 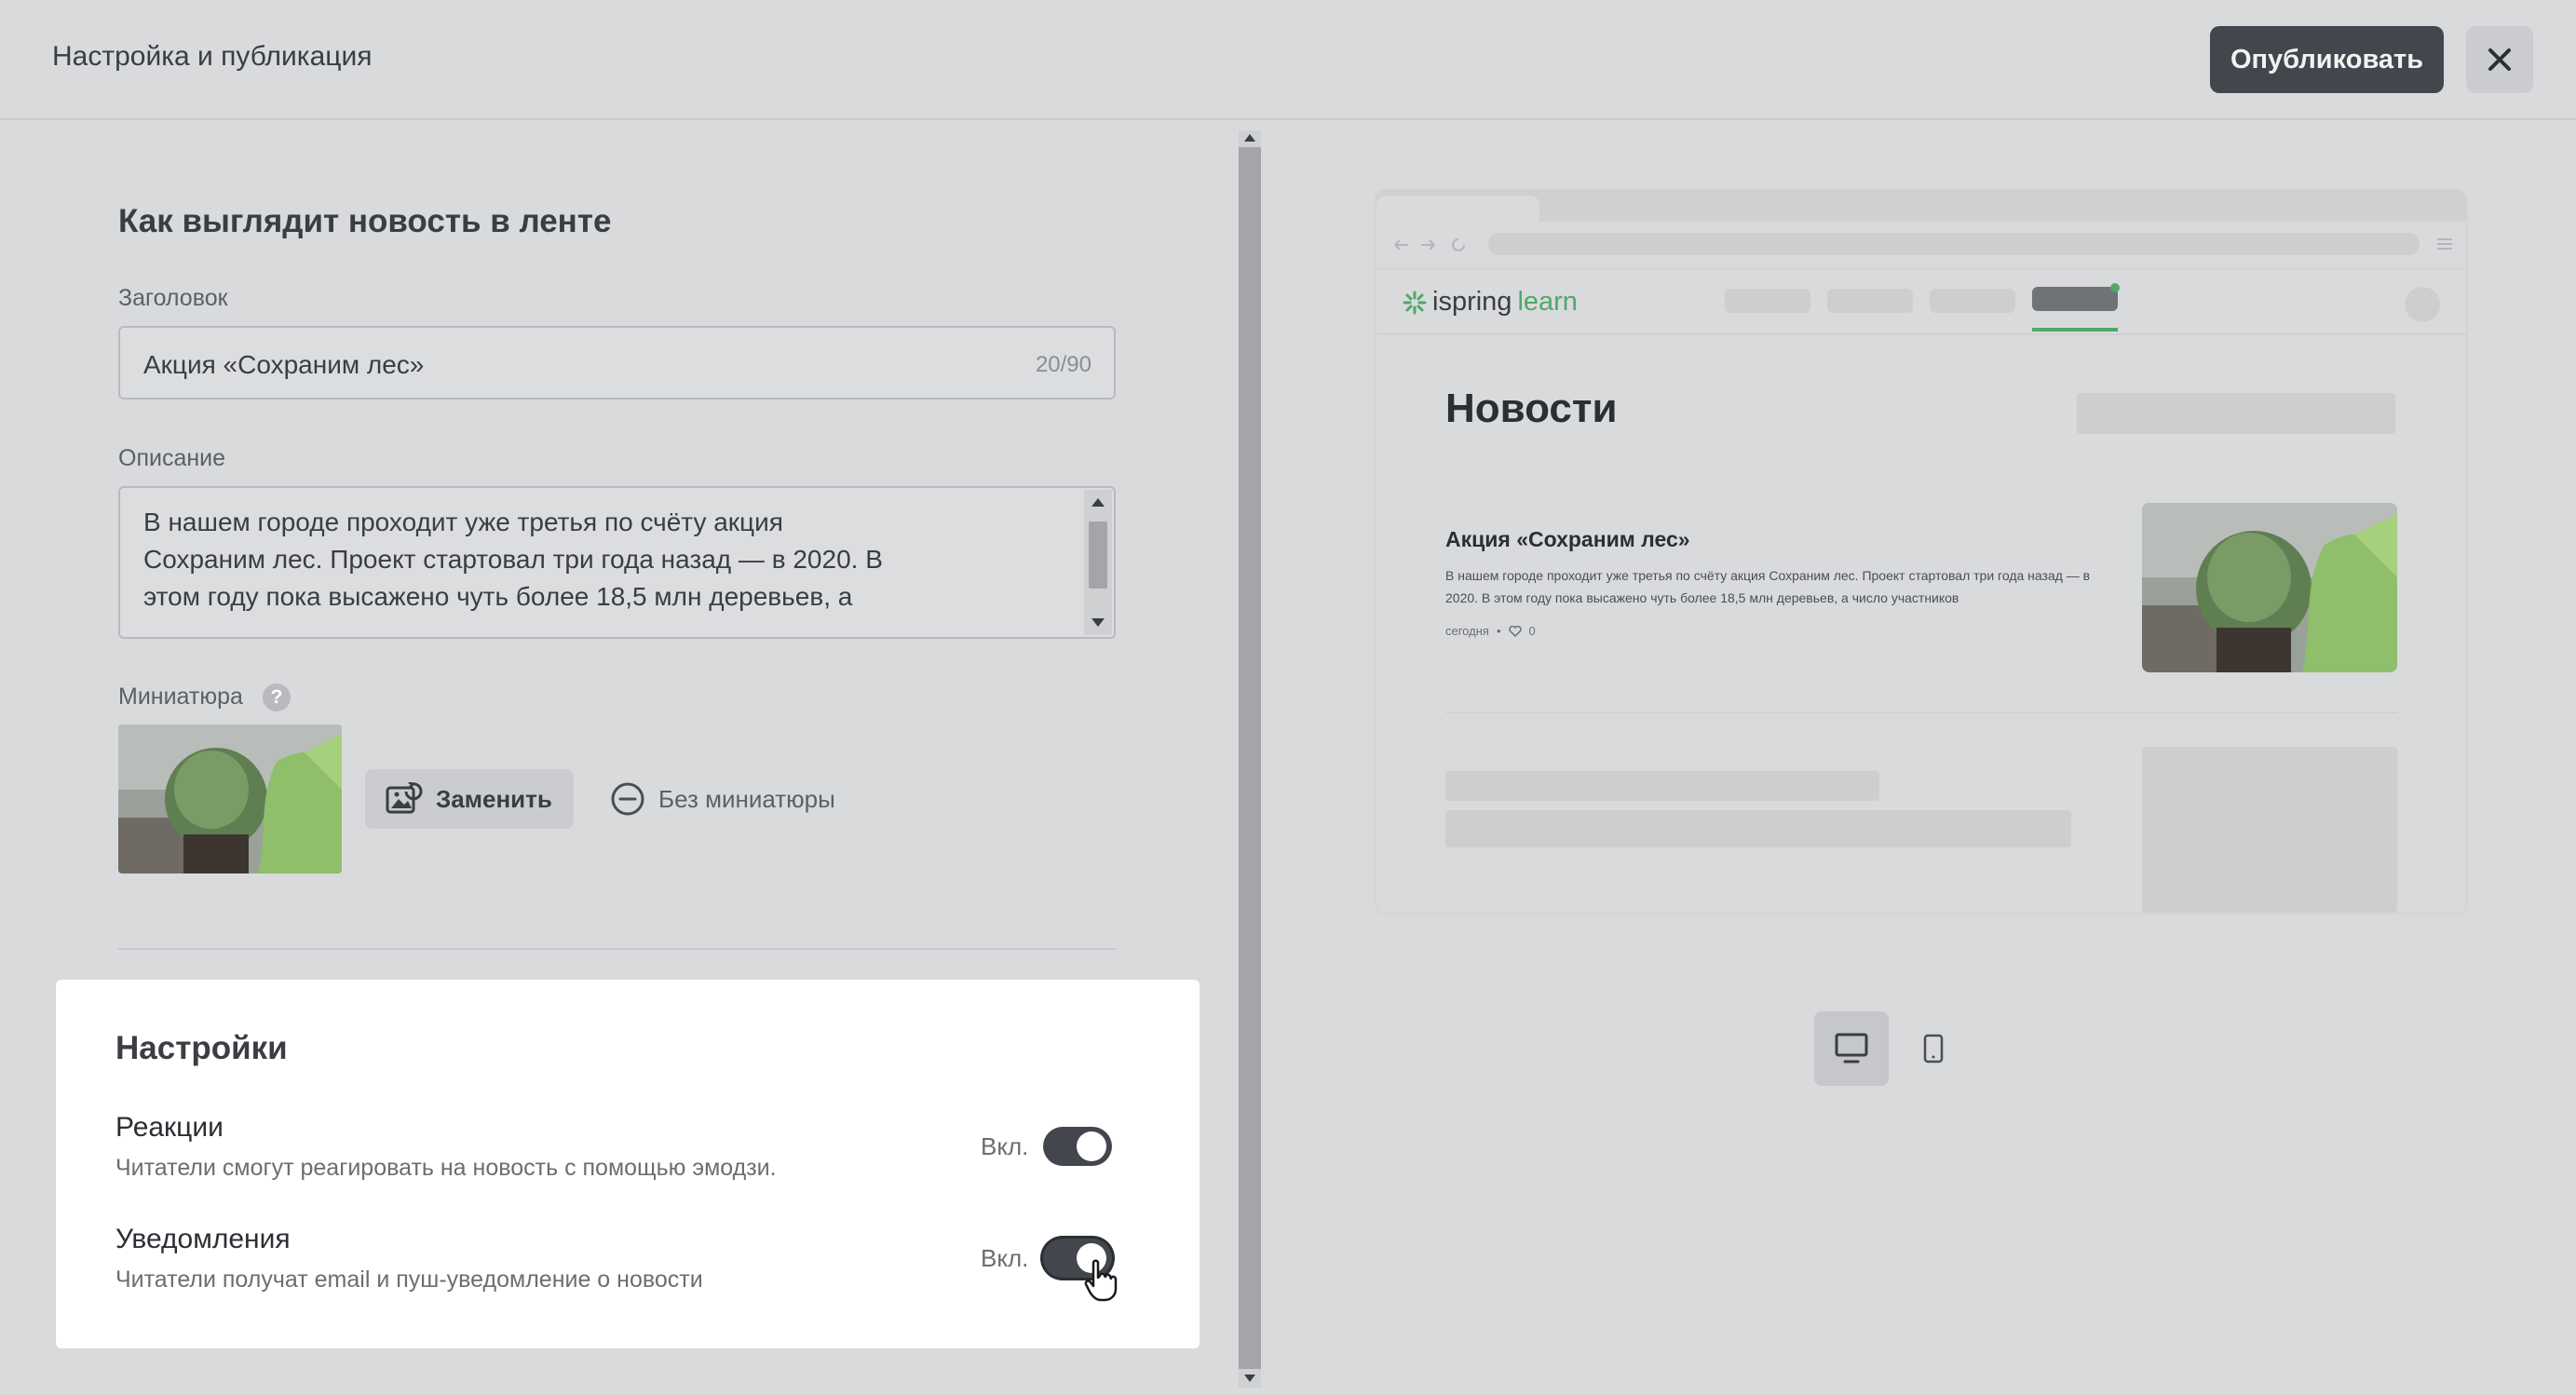 I want to click on notifications-state-label: Вкл., so click(x=1005, y=1258).